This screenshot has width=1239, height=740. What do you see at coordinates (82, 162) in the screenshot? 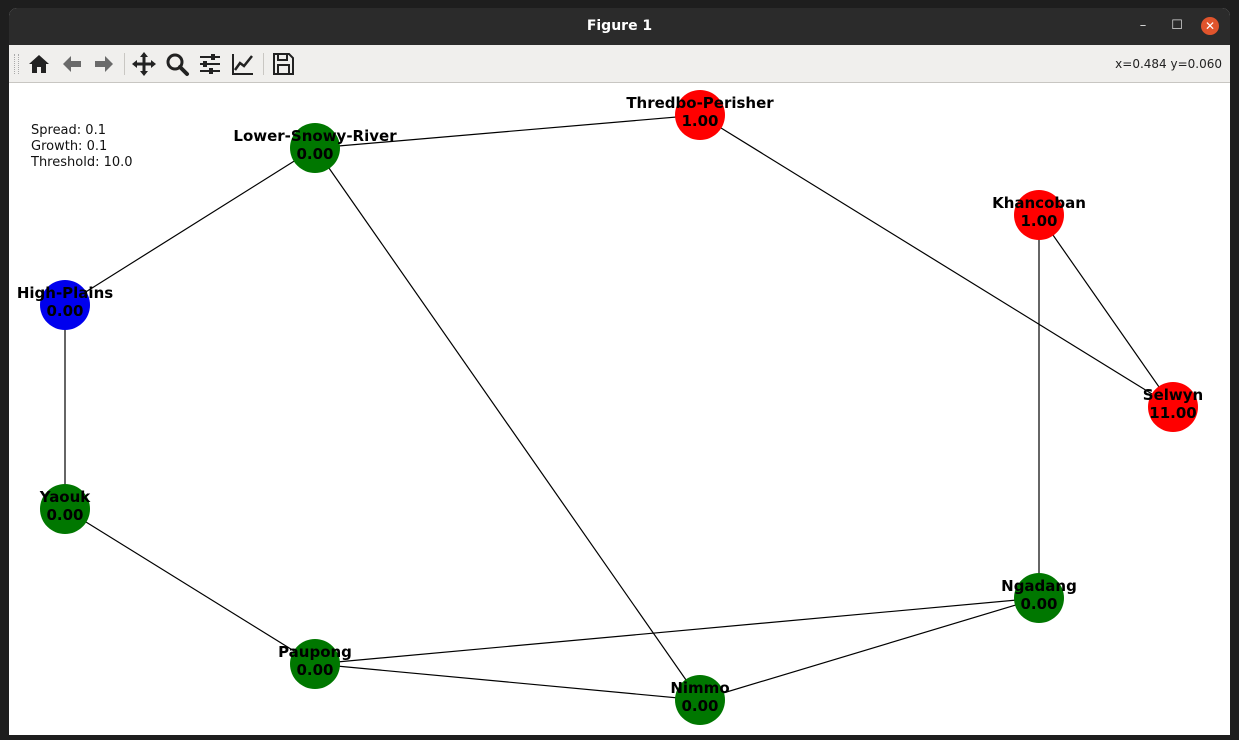
I see `threshold-text: Threshold: 10.0` at bounding box center [82, 162].